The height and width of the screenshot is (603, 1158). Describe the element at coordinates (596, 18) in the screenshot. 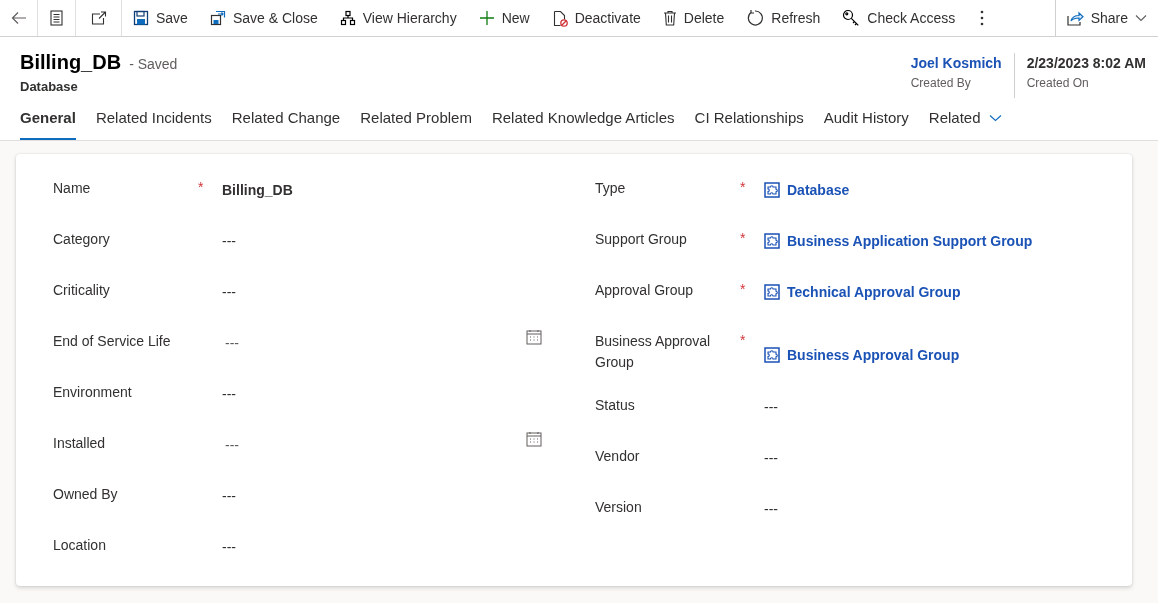

I see `toolbar-button: Deactivate` at that location.